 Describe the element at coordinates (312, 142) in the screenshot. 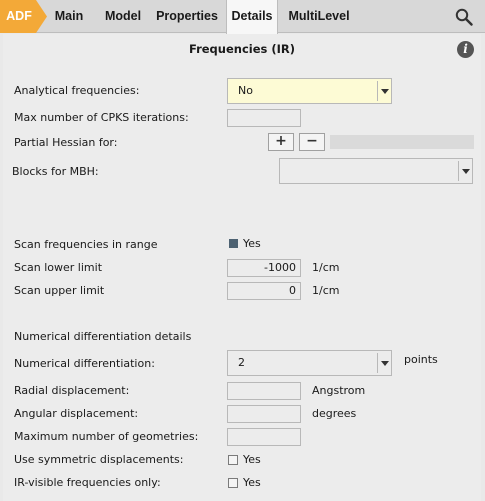

I see `remove-hessian-button: −` at that location.